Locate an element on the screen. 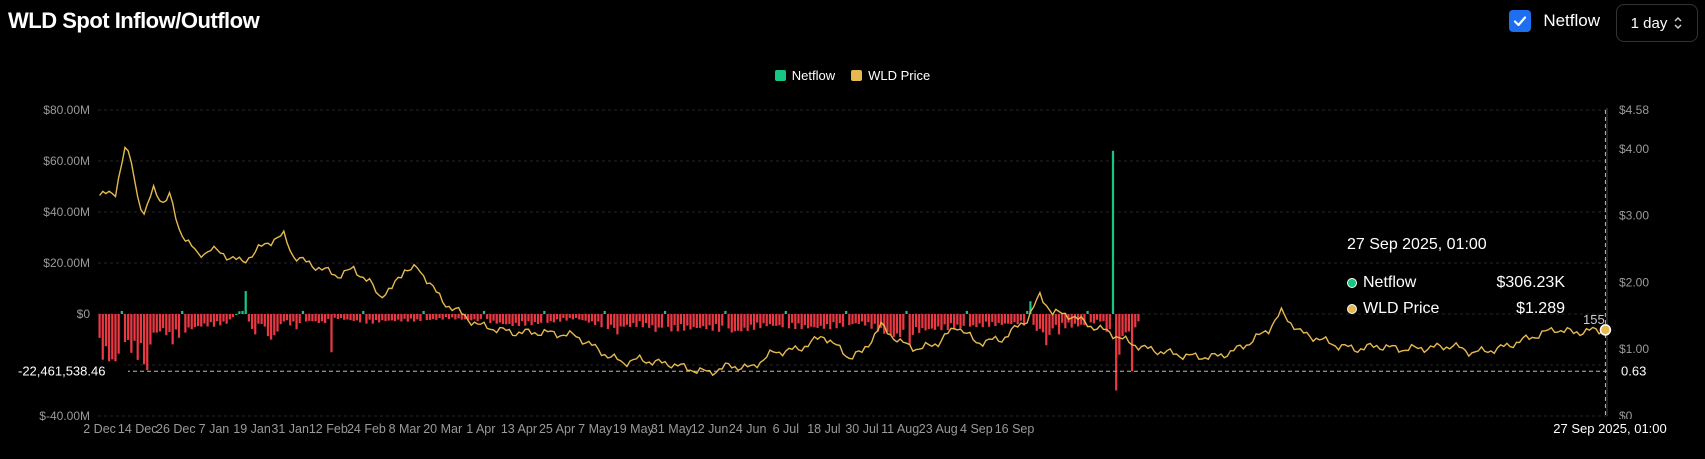  x-tick-label: 1 Apr is located at coordinates (480, 429).